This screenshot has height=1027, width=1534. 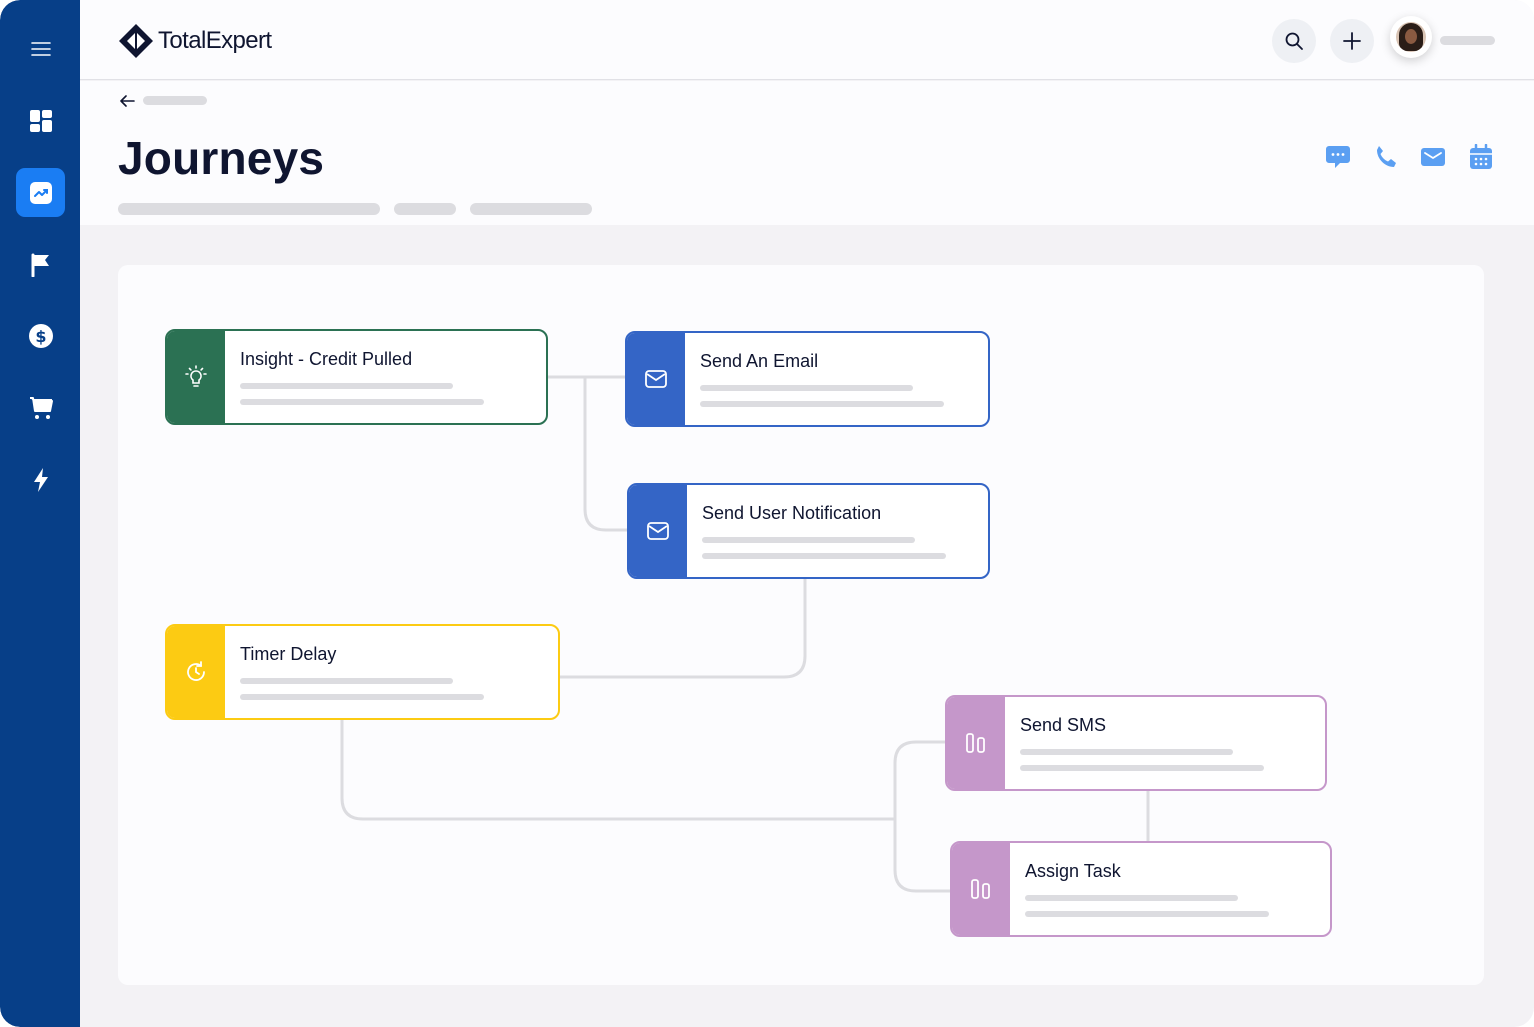 I want to click on sidebar-item-menu, so click(x=40, y=48).